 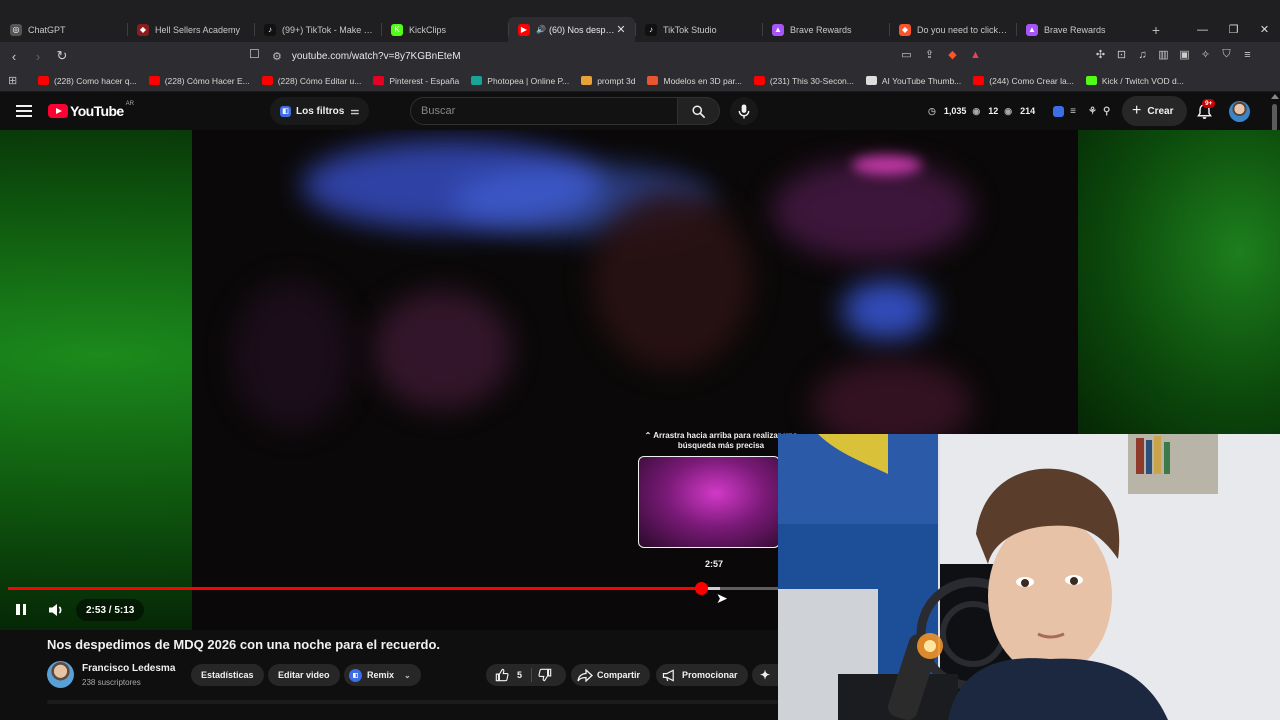 I want to click on like-button: 5, so click(x=508, y=675).